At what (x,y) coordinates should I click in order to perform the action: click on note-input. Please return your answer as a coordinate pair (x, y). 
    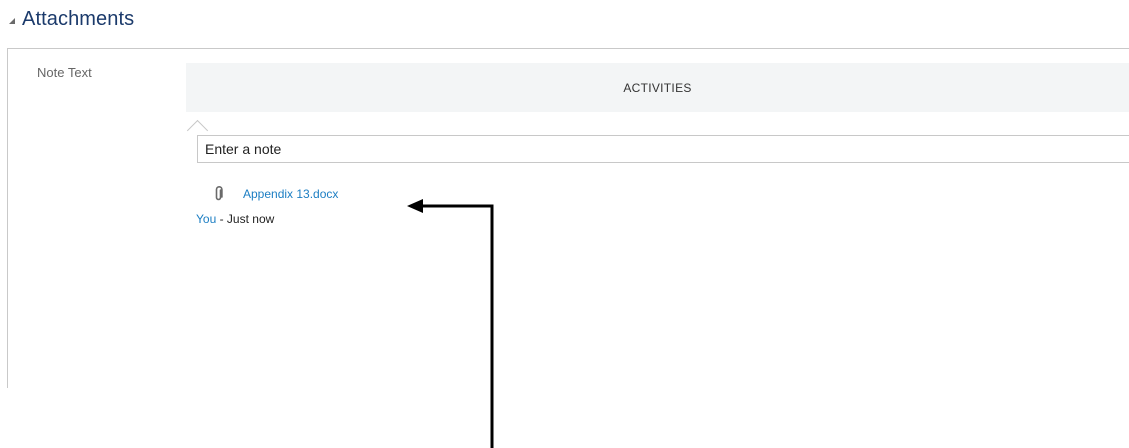
    Looking at the image, I should click on (663, 149).